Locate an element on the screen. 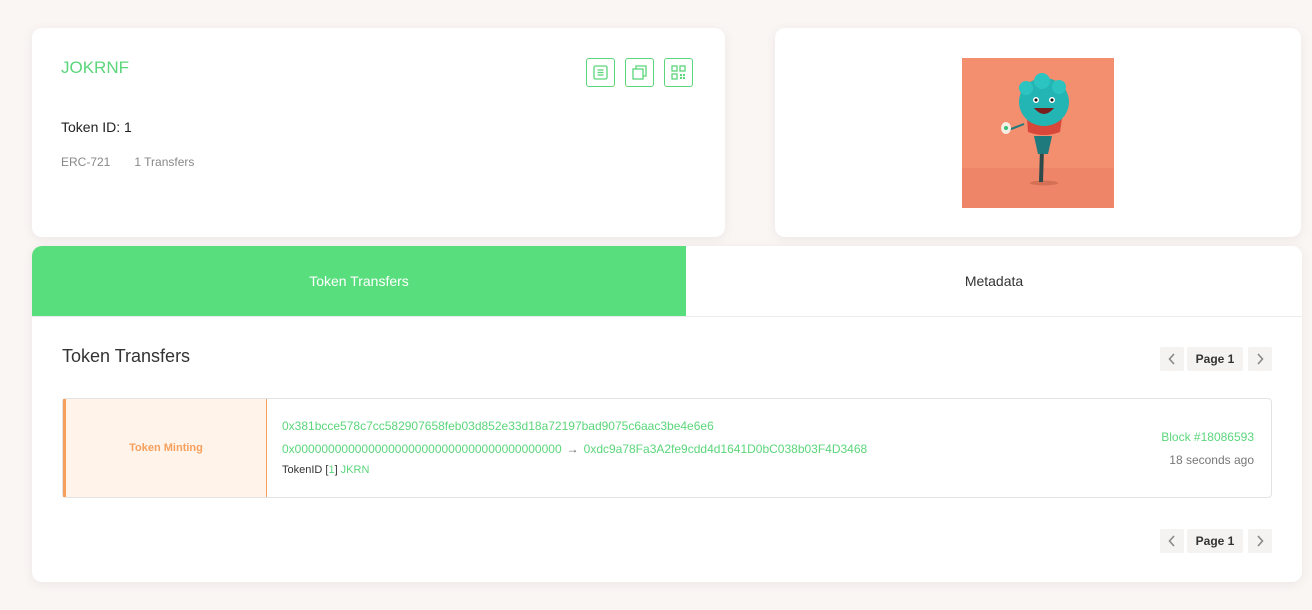 The height and width of the screenshot is (610, 1312). token-id-text: TokenID is located at coordinates (302, 470).